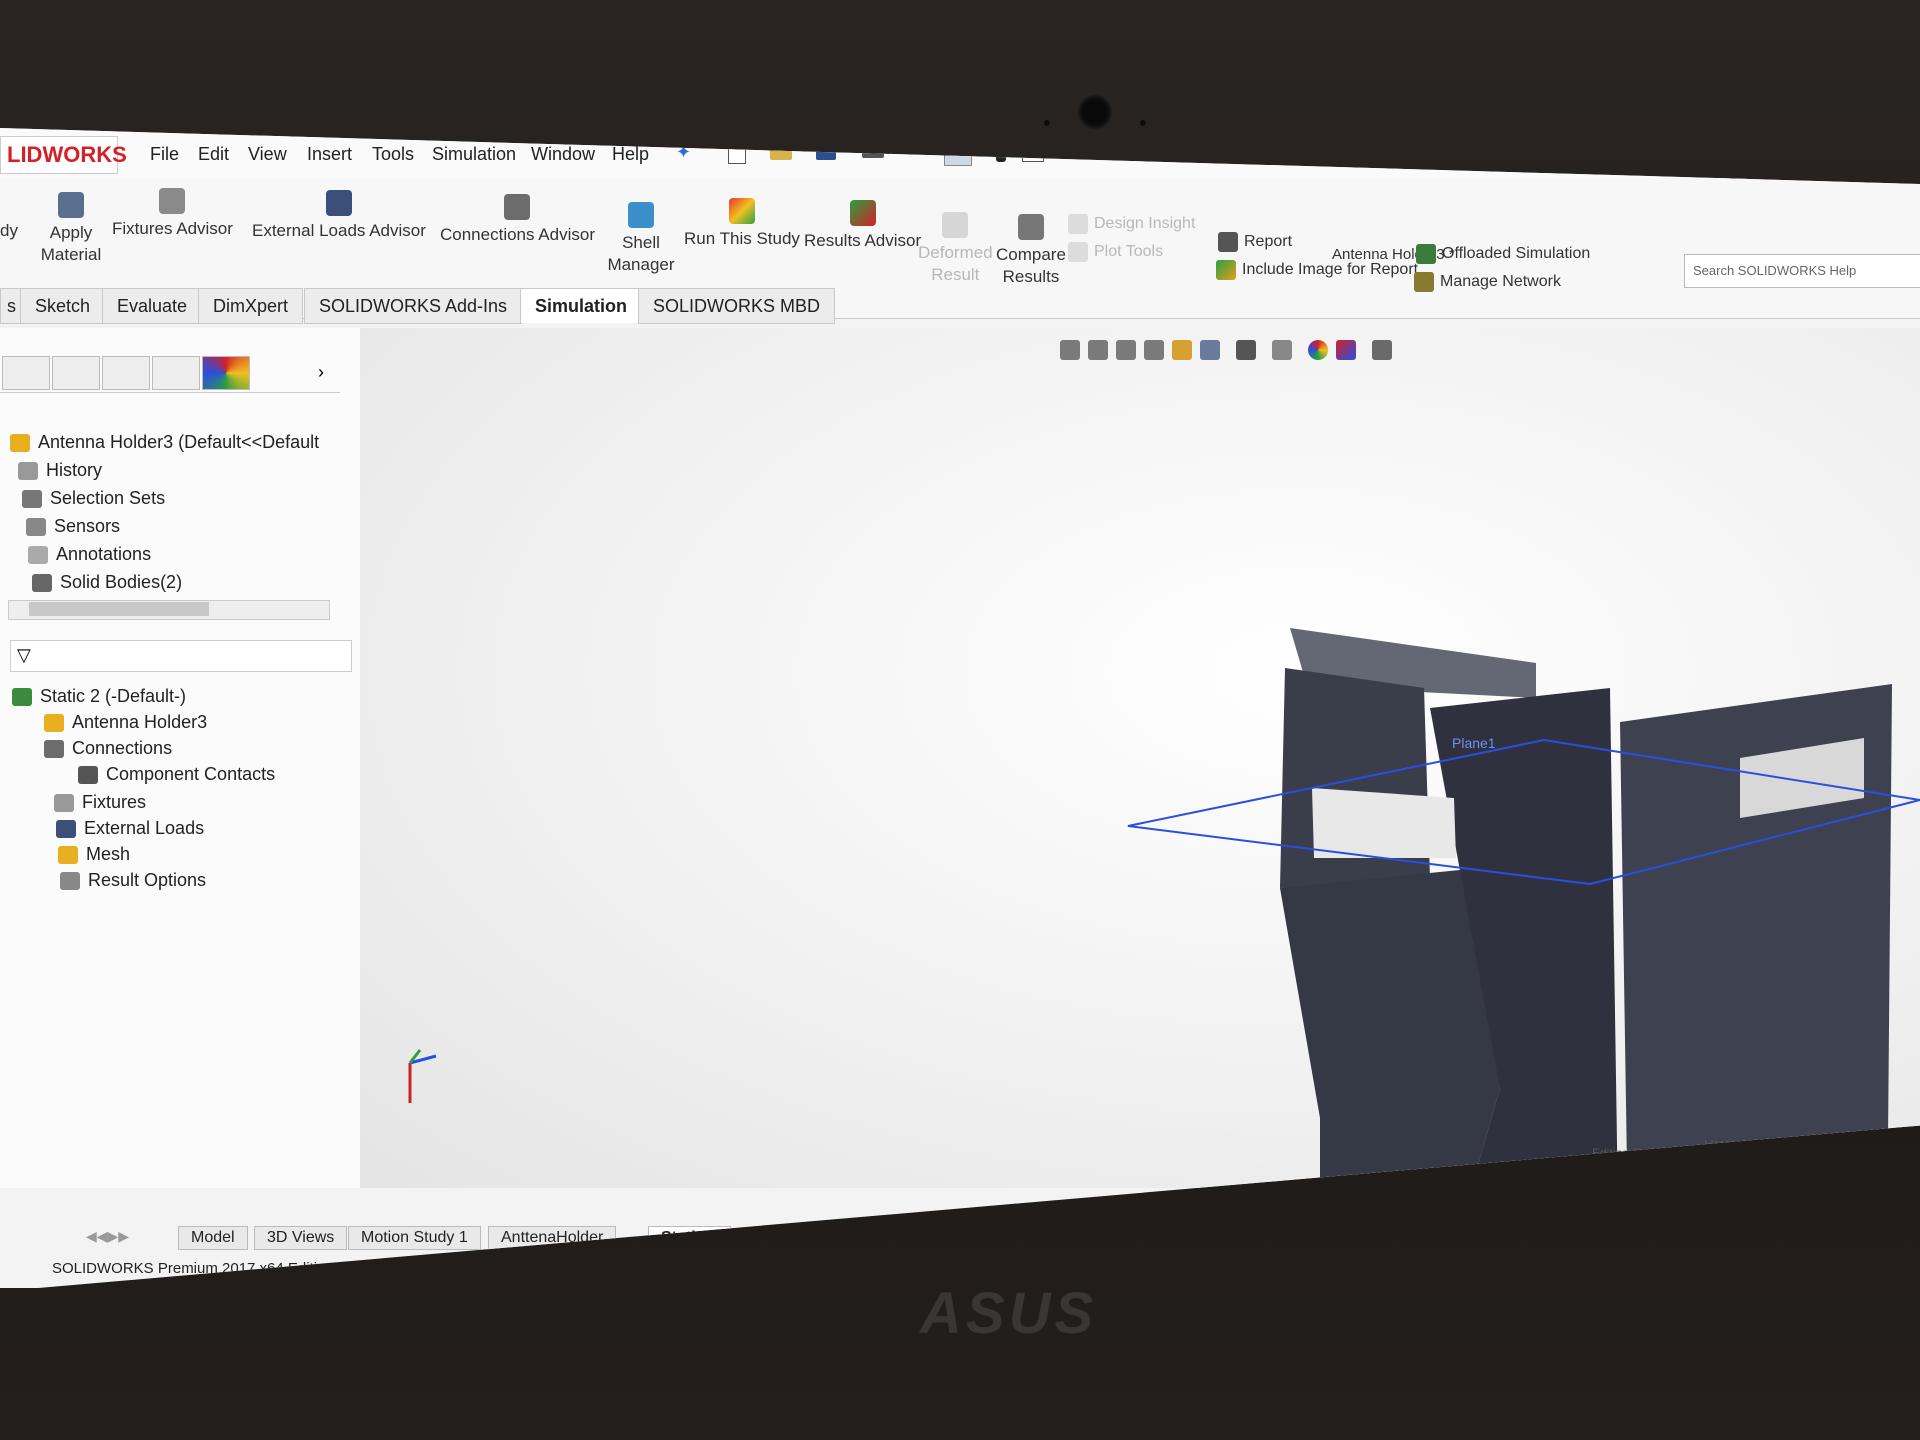  What do you see at coordinates (862, 226) in the screenshot?
I see `results-advisor-button: Results Advisor` at bounding box center [862, 226].